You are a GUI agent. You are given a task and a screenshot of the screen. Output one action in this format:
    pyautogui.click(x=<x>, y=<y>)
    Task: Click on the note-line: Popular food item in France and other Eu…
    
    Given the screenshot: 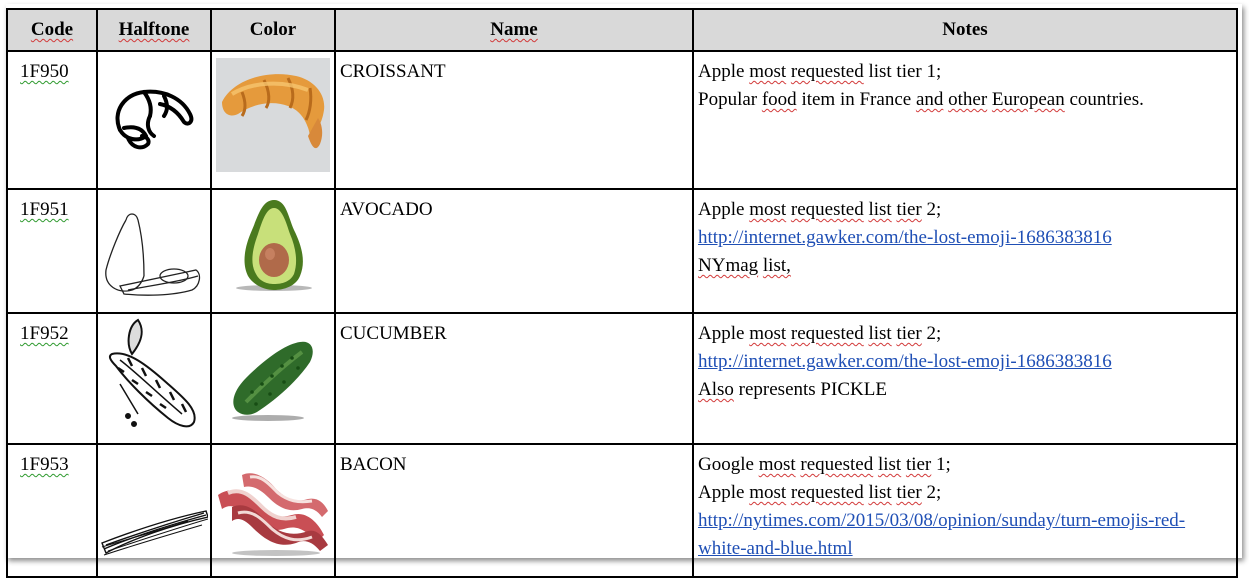 What is the action you would take?
    pyautogui.click(x=921, y=99)
    